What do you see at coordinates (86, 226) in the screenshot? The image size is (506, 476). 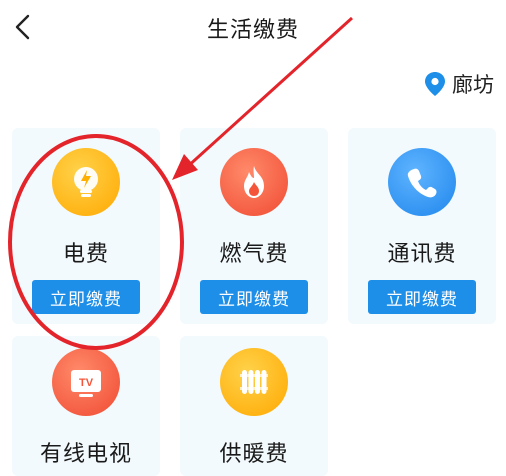 I see `electricity-card: 电费 立即缴费` at bounding box center [86, 226].